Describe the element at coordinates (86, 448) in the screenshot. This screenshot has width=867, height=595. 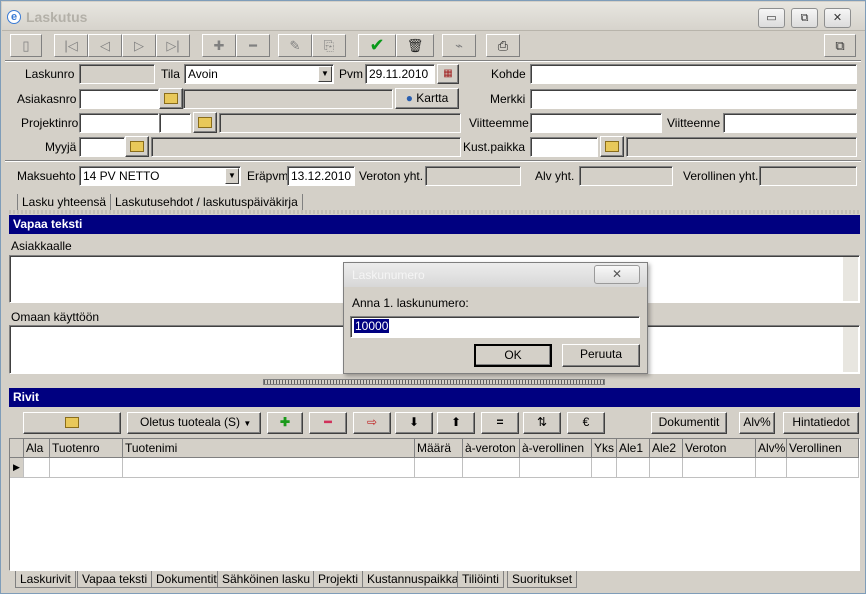
I see `column-header: Tuotenro` at that location.